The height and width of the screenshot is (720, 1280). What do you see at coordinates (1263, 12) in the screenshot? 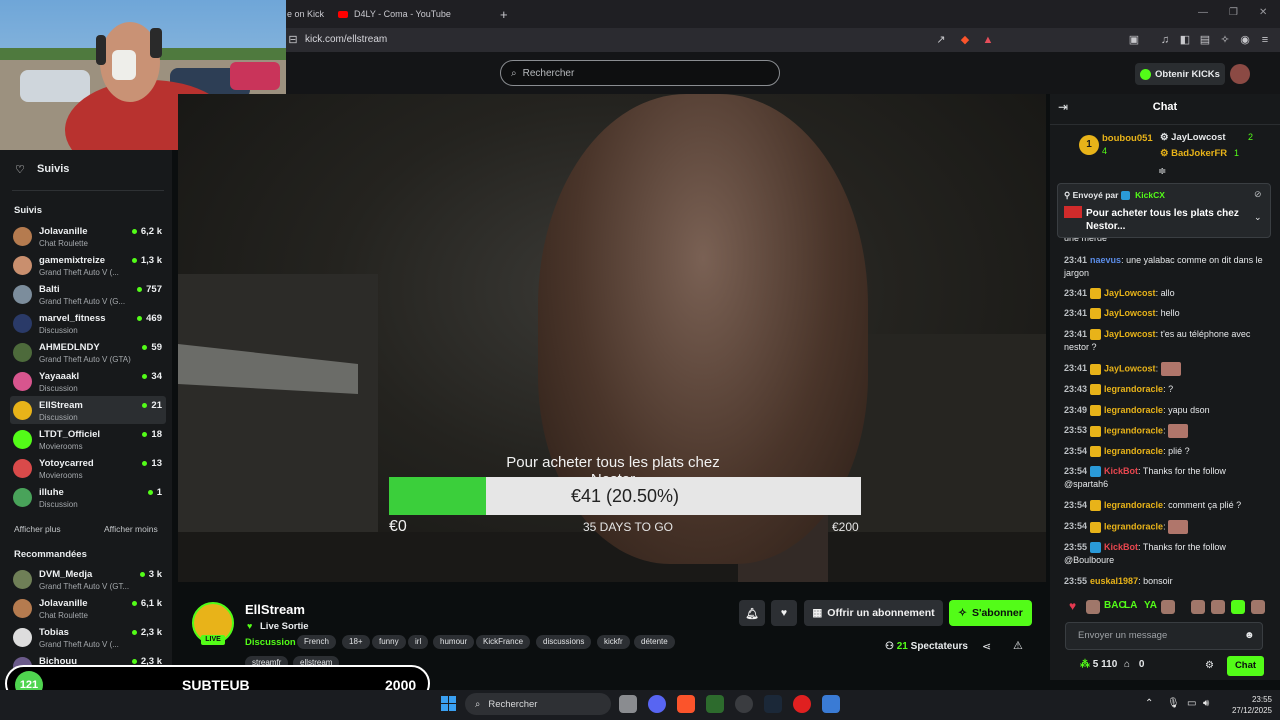
I see `close-icon: ✕` at bounding box center [1263, 12].